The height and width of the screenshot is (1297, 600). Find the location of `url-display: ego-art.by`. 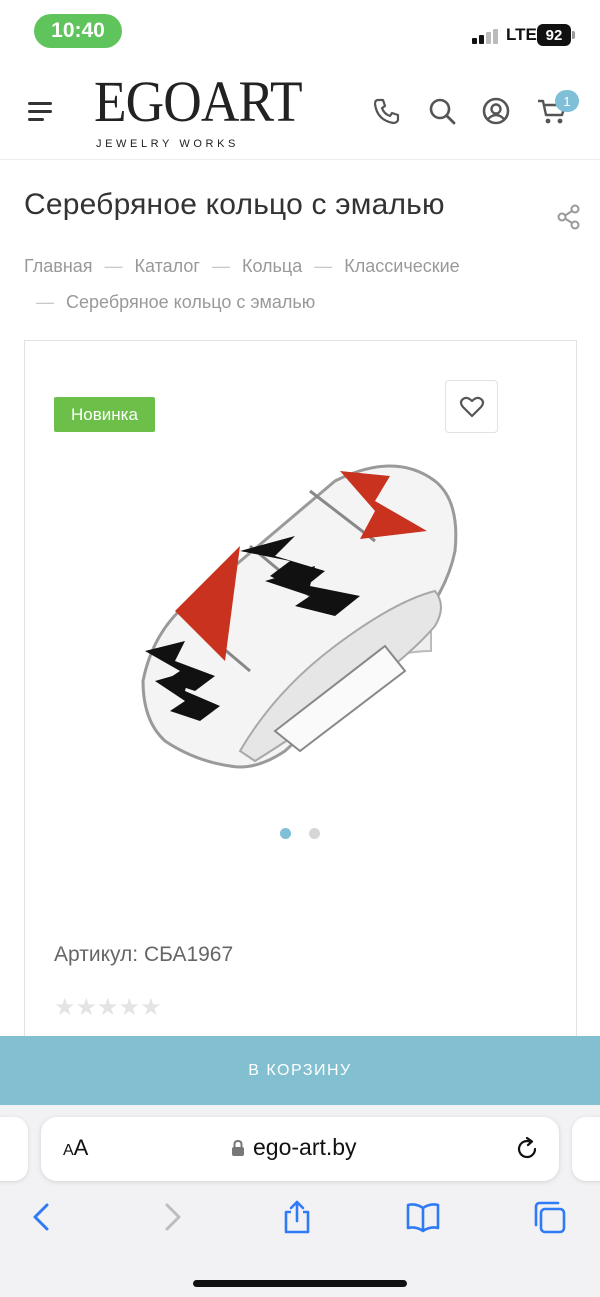

url-display: ego-art.by is located at coordinates (294, 1147).